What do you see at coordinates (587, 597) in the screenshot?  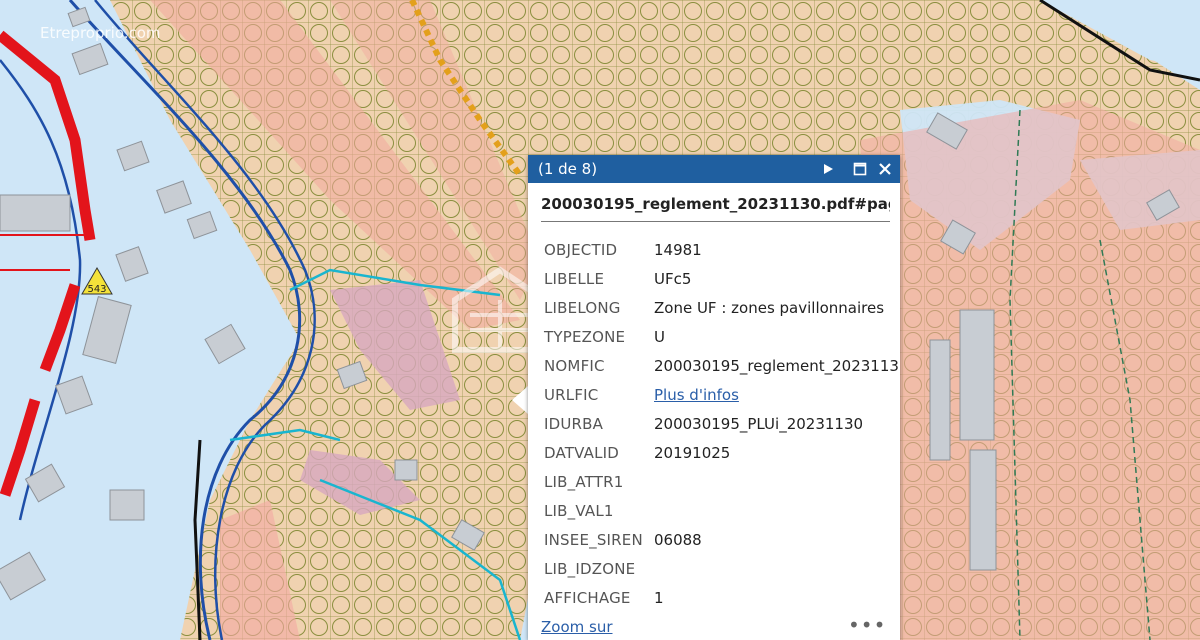 I see `attribute-key: AFFICHAGE` at bounding box center [587, 597].